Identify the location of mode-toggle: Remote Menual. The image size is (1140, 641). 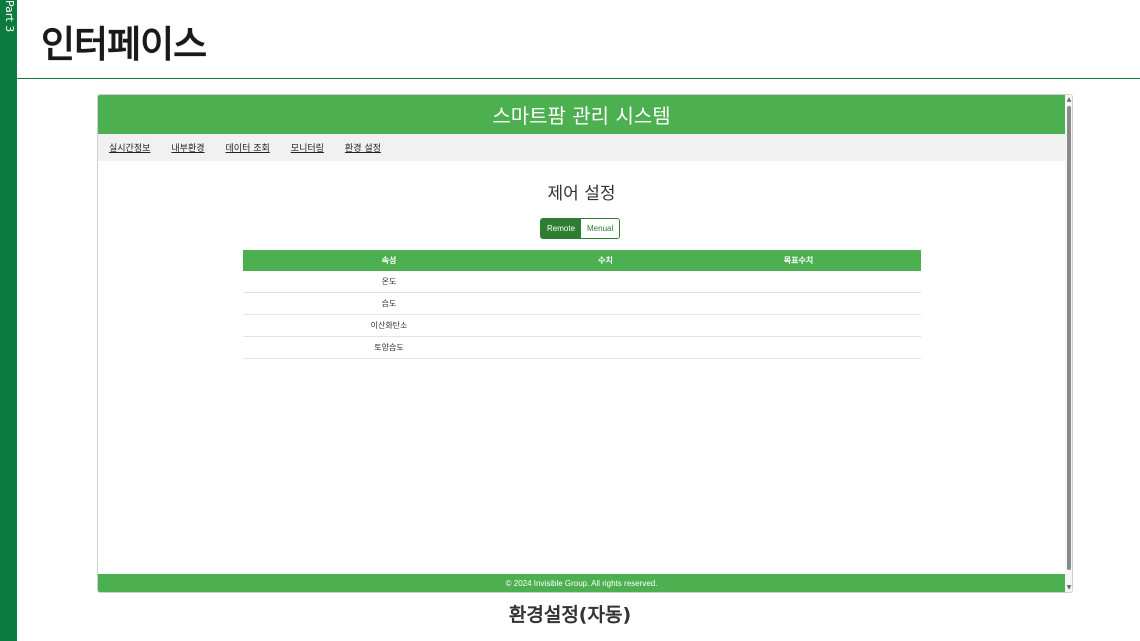
(580, 228).